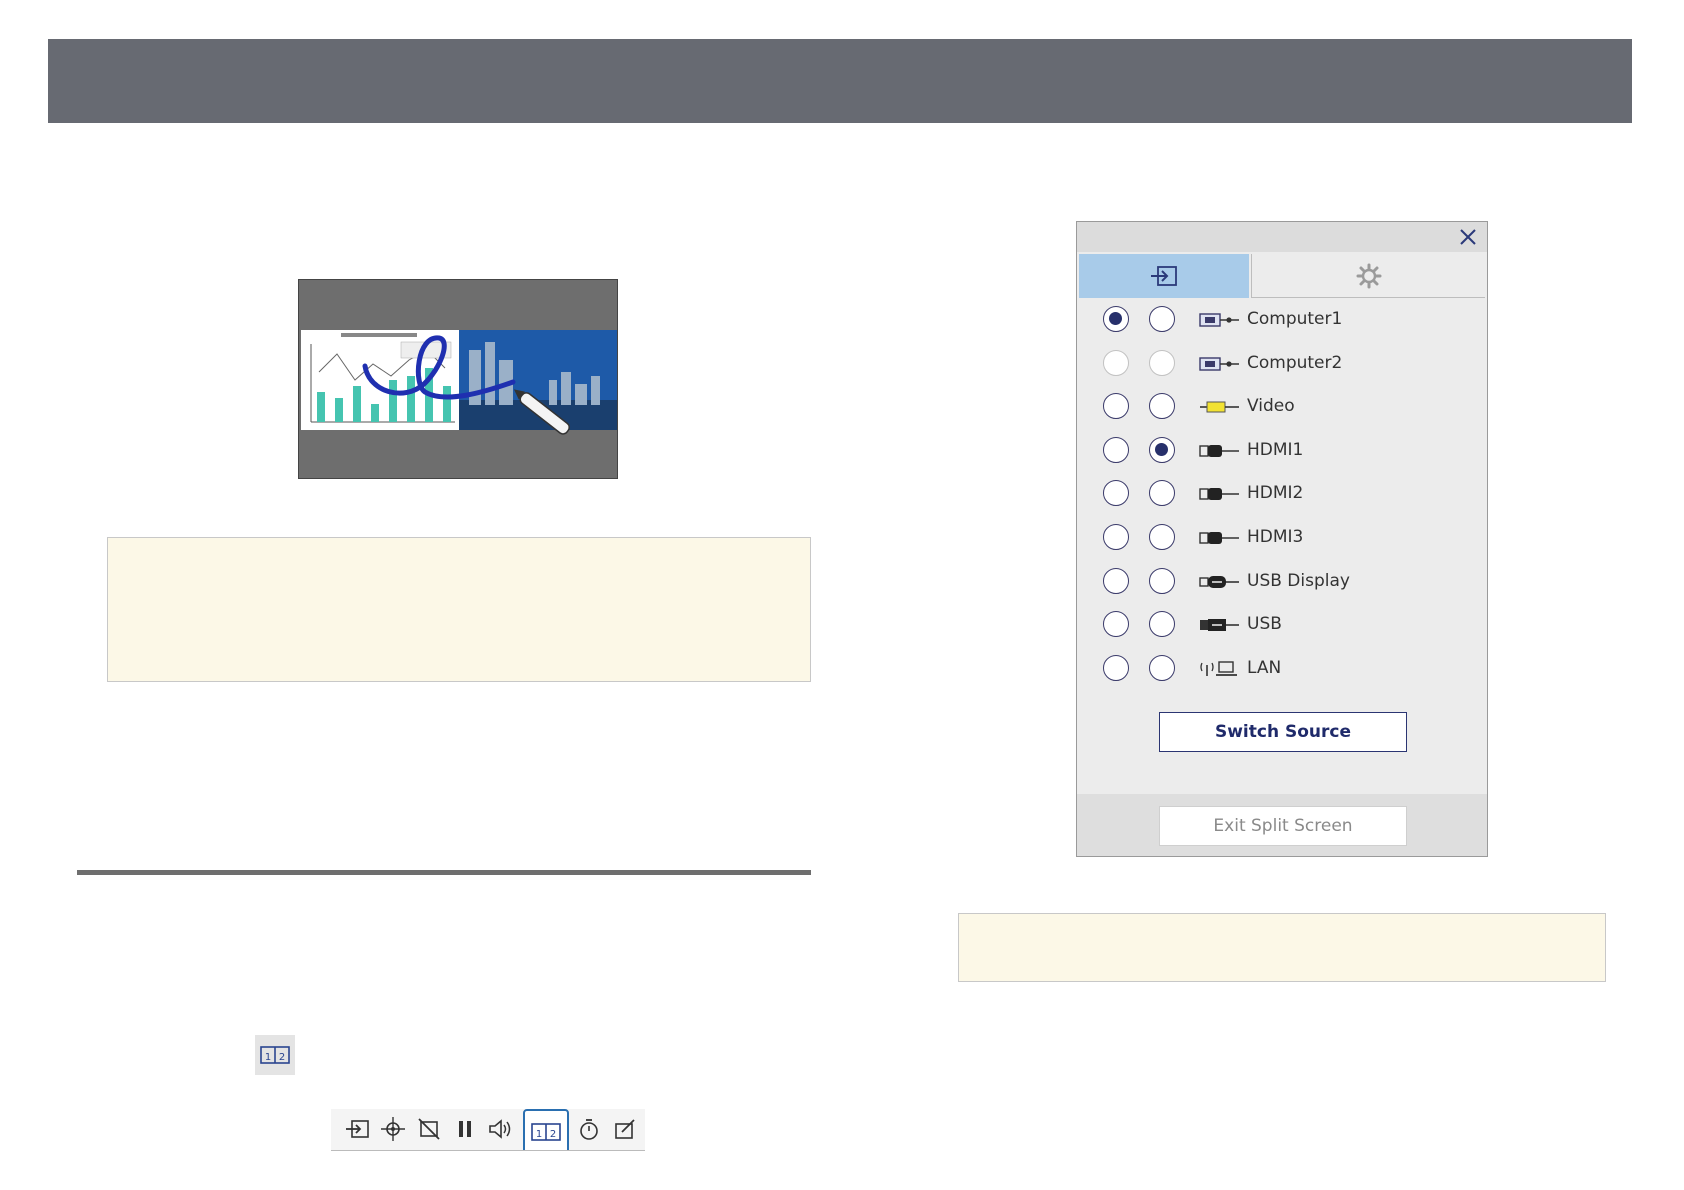  I want to click on source-row: HDMI3, so click(1283, 538).